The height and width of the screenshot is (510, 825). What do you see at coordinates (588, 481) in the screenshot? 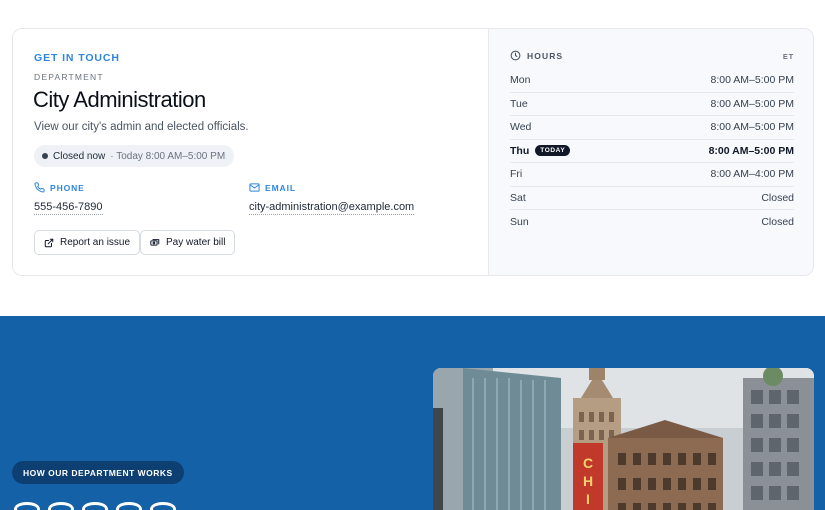
I see `svg-text: H` at bounding box center [588, 481].